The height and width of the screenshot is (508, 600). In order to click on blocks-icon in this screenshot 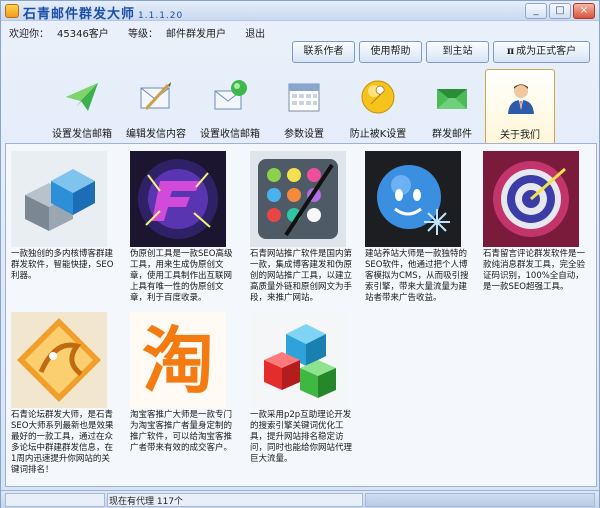, I will do `click(59, 199)`.